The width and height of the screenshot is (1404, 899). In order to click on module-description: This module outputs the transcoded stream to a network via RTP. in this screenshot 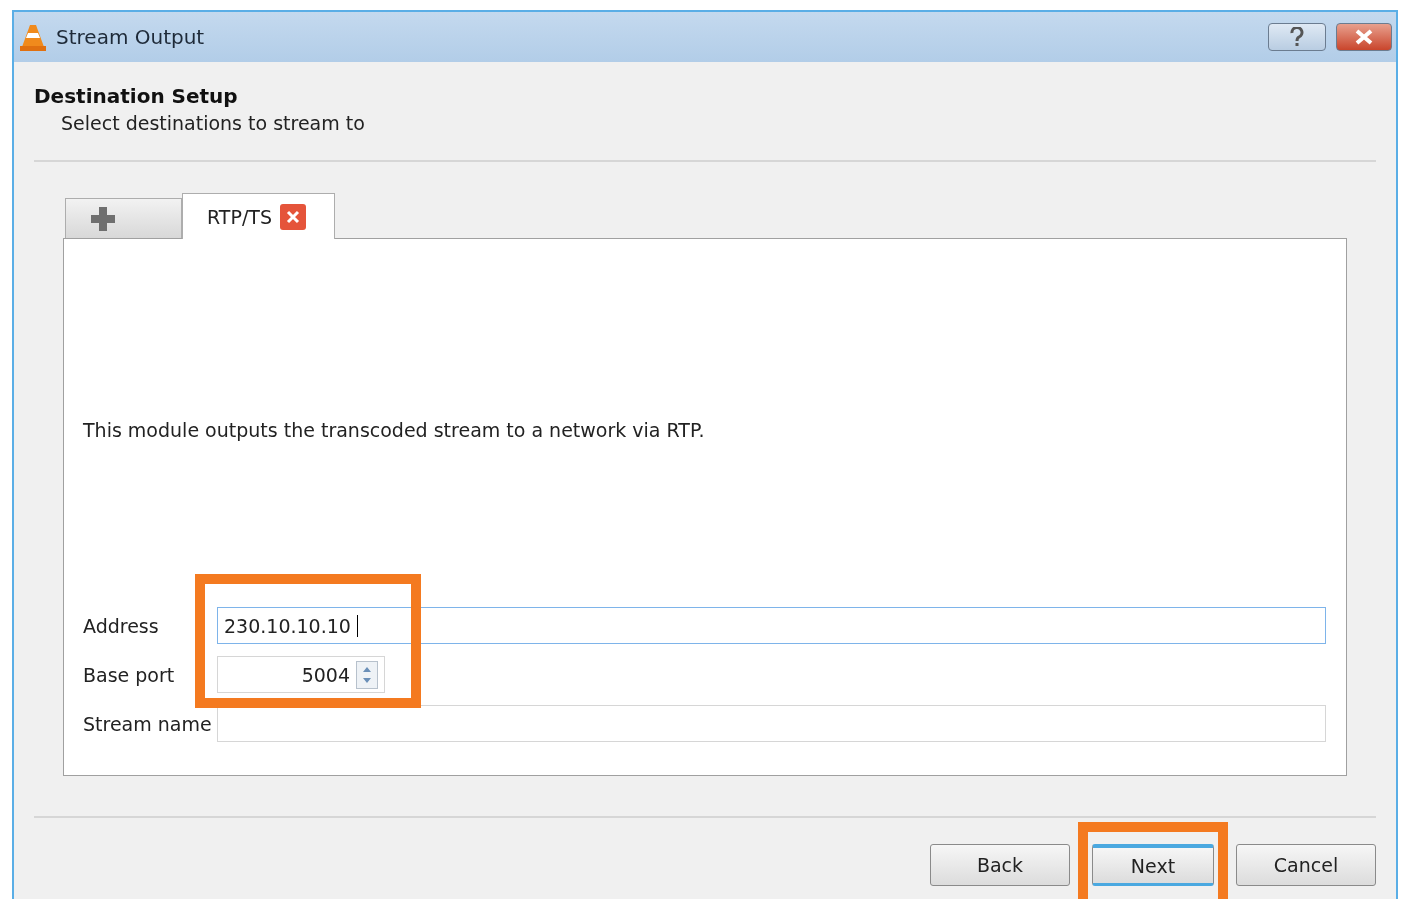, I will do `click(394, 430)`.